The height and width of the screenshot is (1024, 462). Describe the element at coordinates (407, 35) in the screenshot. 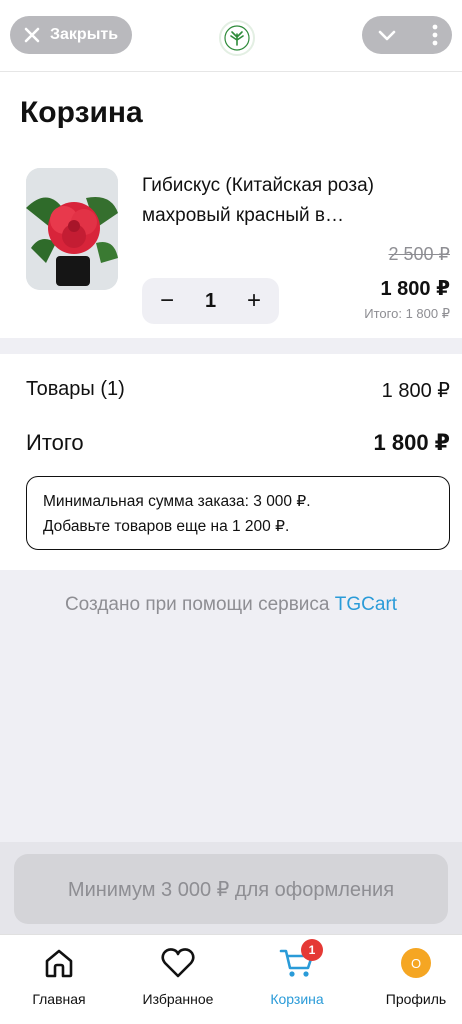

I see `menu-pill` at that location.